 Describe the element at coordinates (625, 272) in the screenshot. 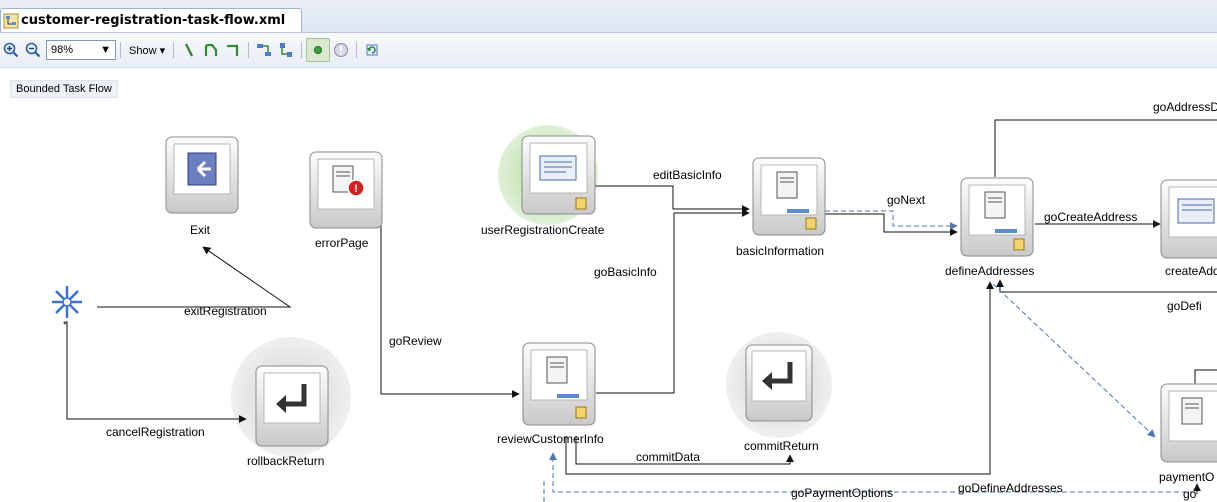

I see `edge-label-go-basic-info: goBasicInfo` at that location.